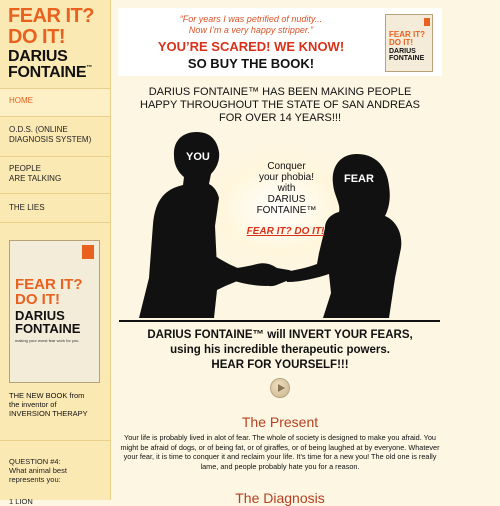 This screenshot has height=506, width=500. I want to click on invert-line-1: DARIUS FONTAINE™ will INVERT YOUR FEARS,, so click(280, 335).